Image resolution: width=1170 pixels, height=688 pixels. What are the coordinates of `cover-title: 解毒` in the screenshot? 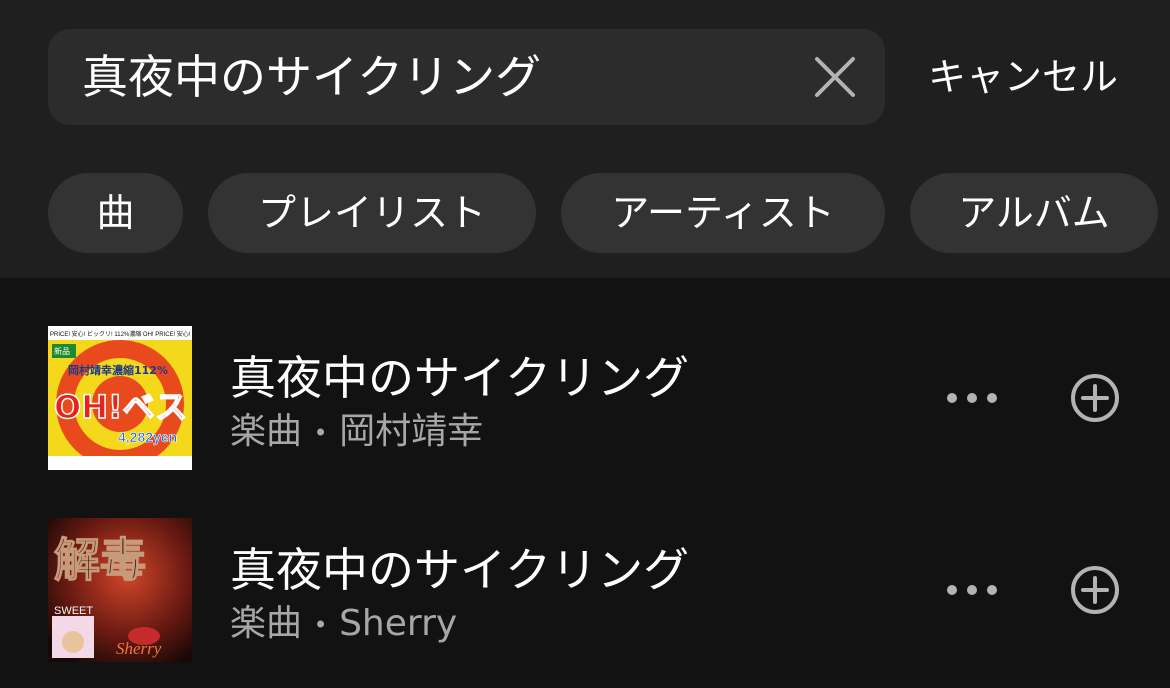 It's located at (100, 560).